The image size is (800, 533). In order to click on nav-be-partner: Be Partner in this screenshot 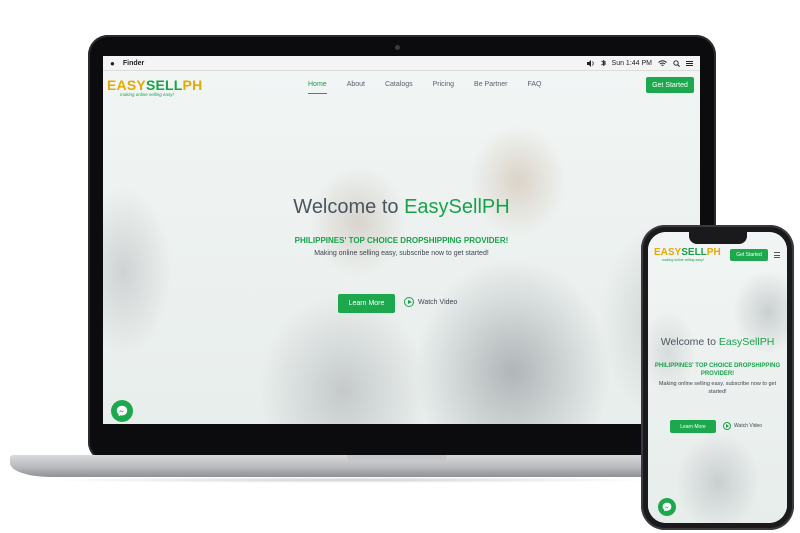, I will do `click(490, 87)`.